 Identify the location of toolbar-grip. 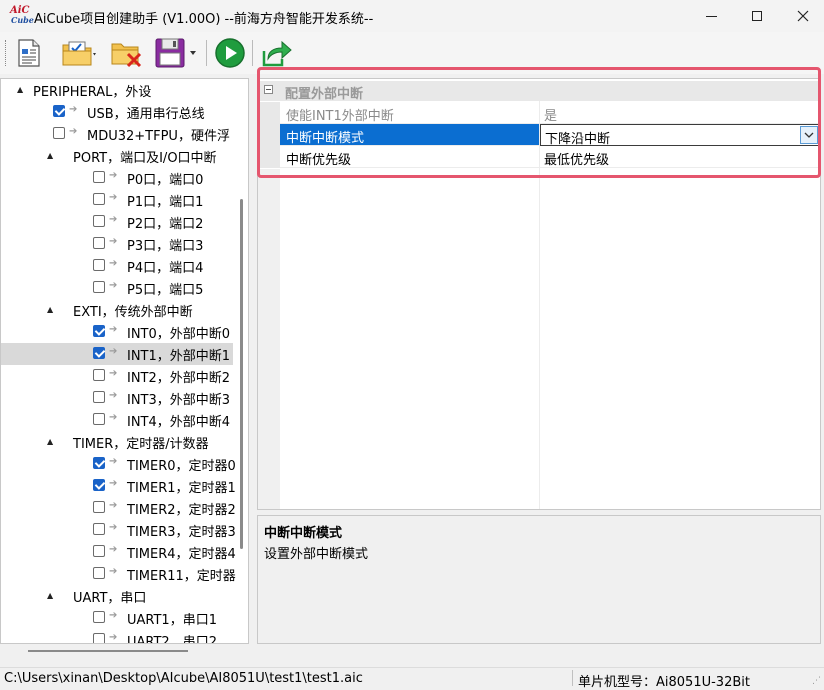
(7, 53).